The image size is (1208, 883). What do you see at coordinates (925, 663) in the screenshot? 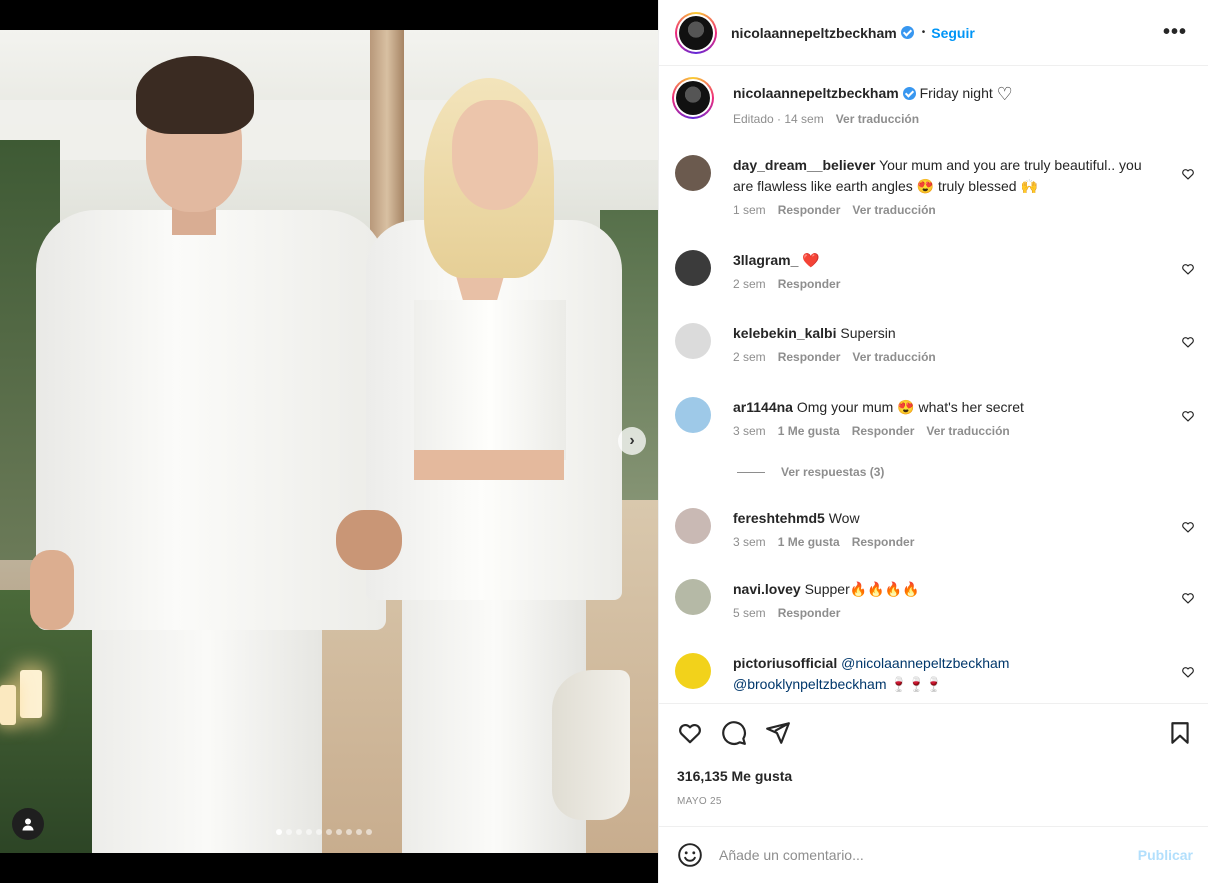
I see `mention-link: @nicolaannepeltzbeckham` at bounding box center [925, 663].